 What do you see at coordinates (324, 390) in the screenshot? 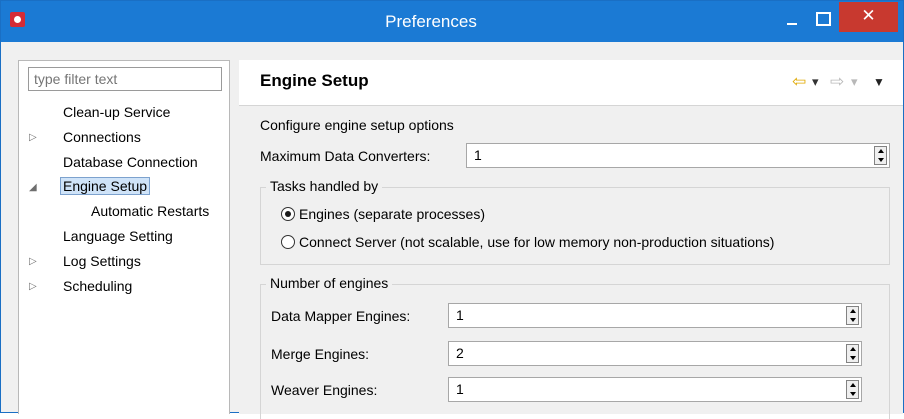
I see `weaver-engines-label: Weaver Engines:` at bounding box center [324, 390].